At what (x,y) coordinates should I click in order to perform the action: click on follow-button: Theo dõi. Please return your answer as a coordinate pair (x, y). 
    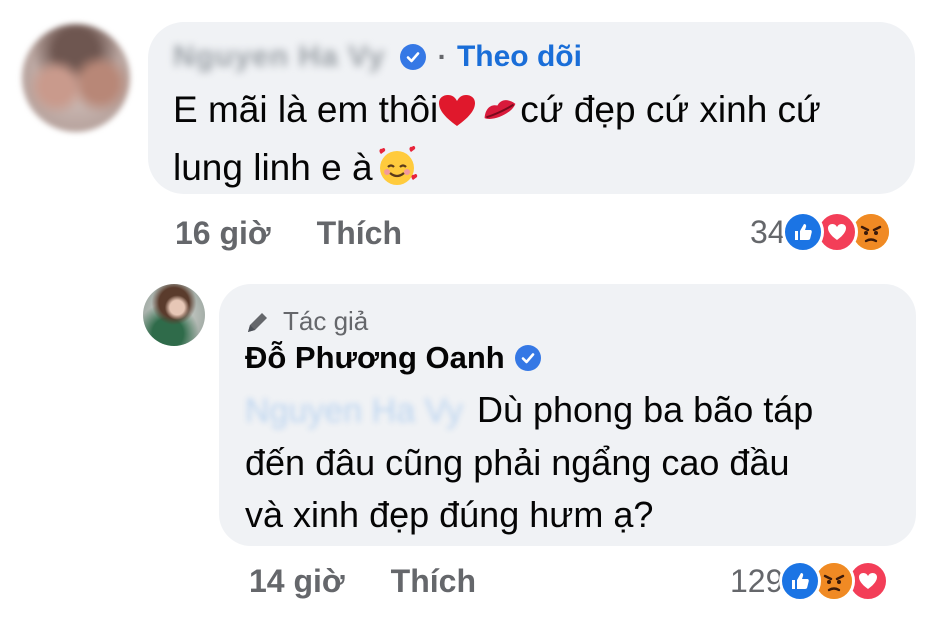
    Looking at the image, I should click on (519, 57).